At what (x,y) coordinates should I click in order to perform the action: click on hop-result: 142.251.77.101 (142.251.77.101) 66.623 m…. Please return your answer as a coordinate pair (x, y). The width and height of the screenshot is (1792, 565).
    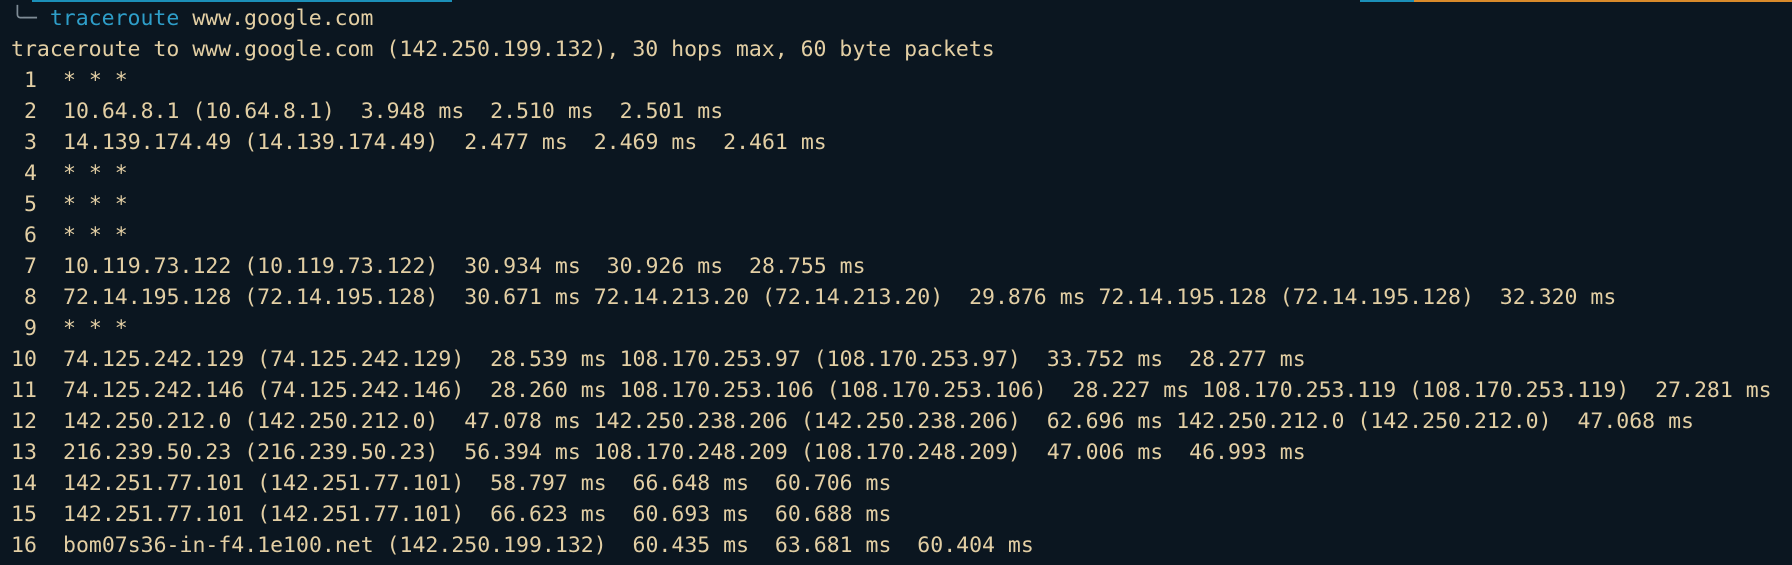
    Looking at the image, I should click on (477, 514).